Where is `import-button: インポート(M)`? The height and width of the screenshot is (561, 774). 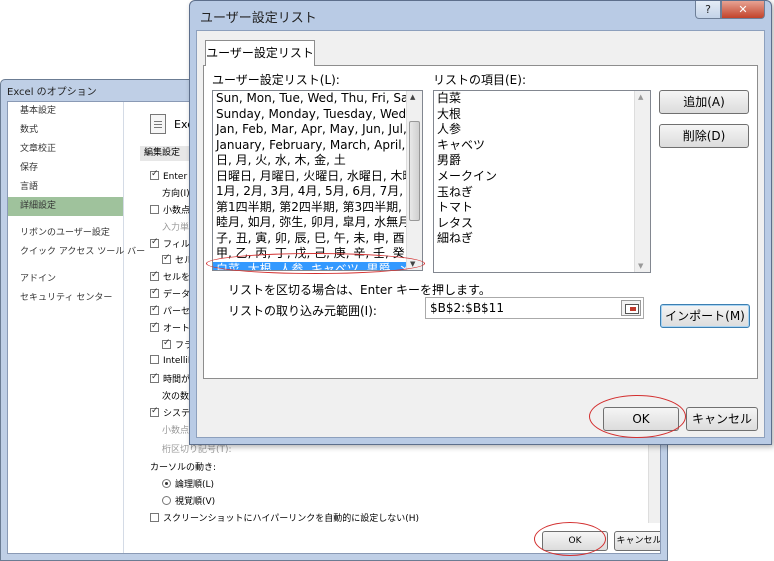 import-button: インポート(M) is located at coordinates (705, 316).